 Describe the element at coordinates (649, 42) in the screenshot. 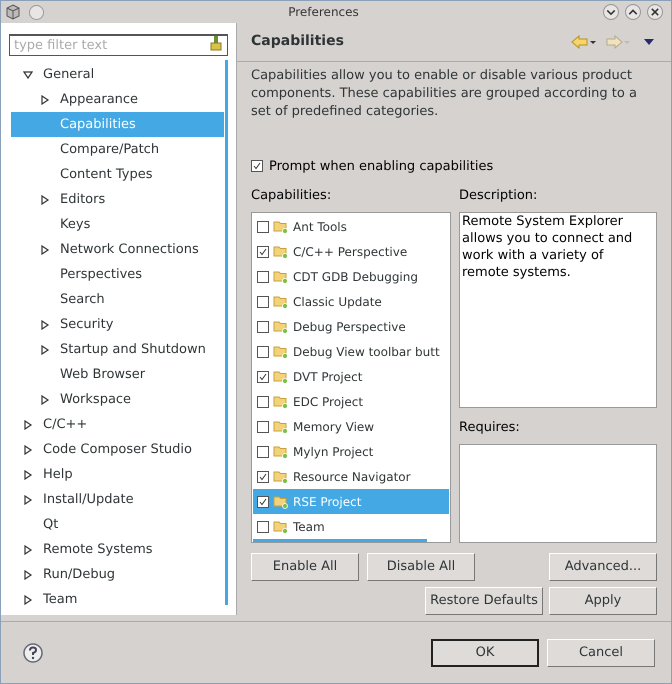

I see `dropdown-icon` at that location.